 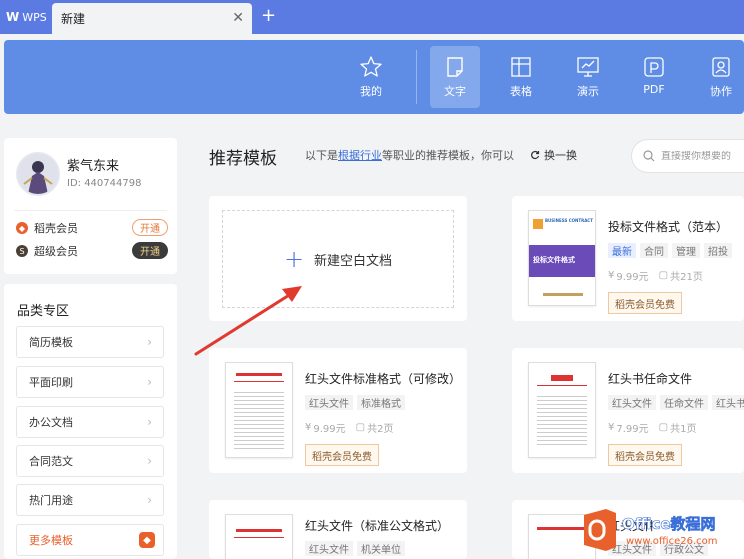 What do you see at coordinates (349, 427) in the screenshot?
I see `template-meta: ¥9.99元 ▢ 共2页` at bounding box center [349, 427].